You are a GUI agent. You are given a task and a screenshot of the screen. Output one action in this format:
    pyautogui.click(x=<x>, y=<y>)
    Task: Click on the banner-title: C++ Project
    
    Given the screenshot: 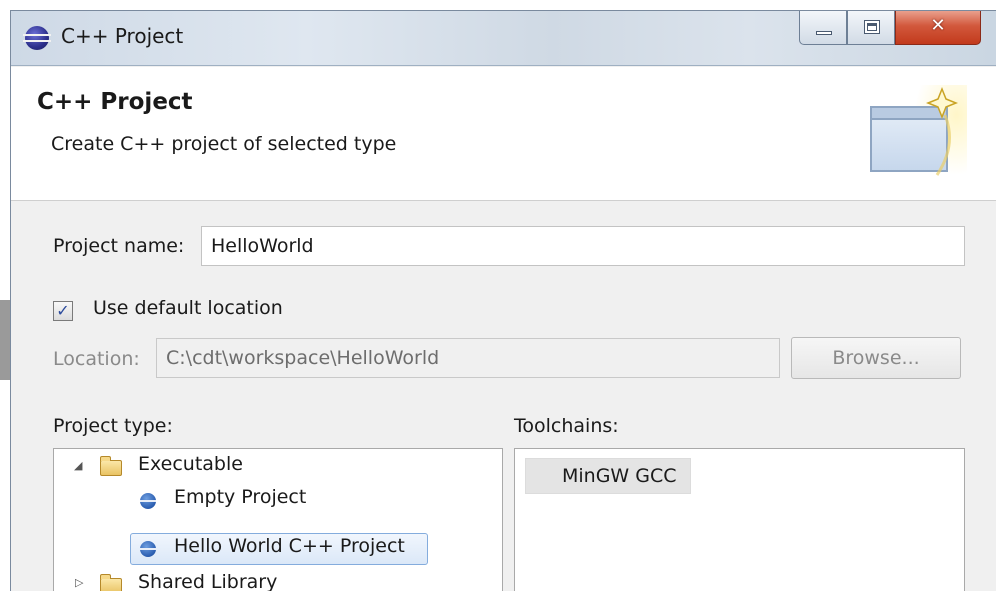 What is the action you would take?
    pyautogui.click(x=115, y=102)
    